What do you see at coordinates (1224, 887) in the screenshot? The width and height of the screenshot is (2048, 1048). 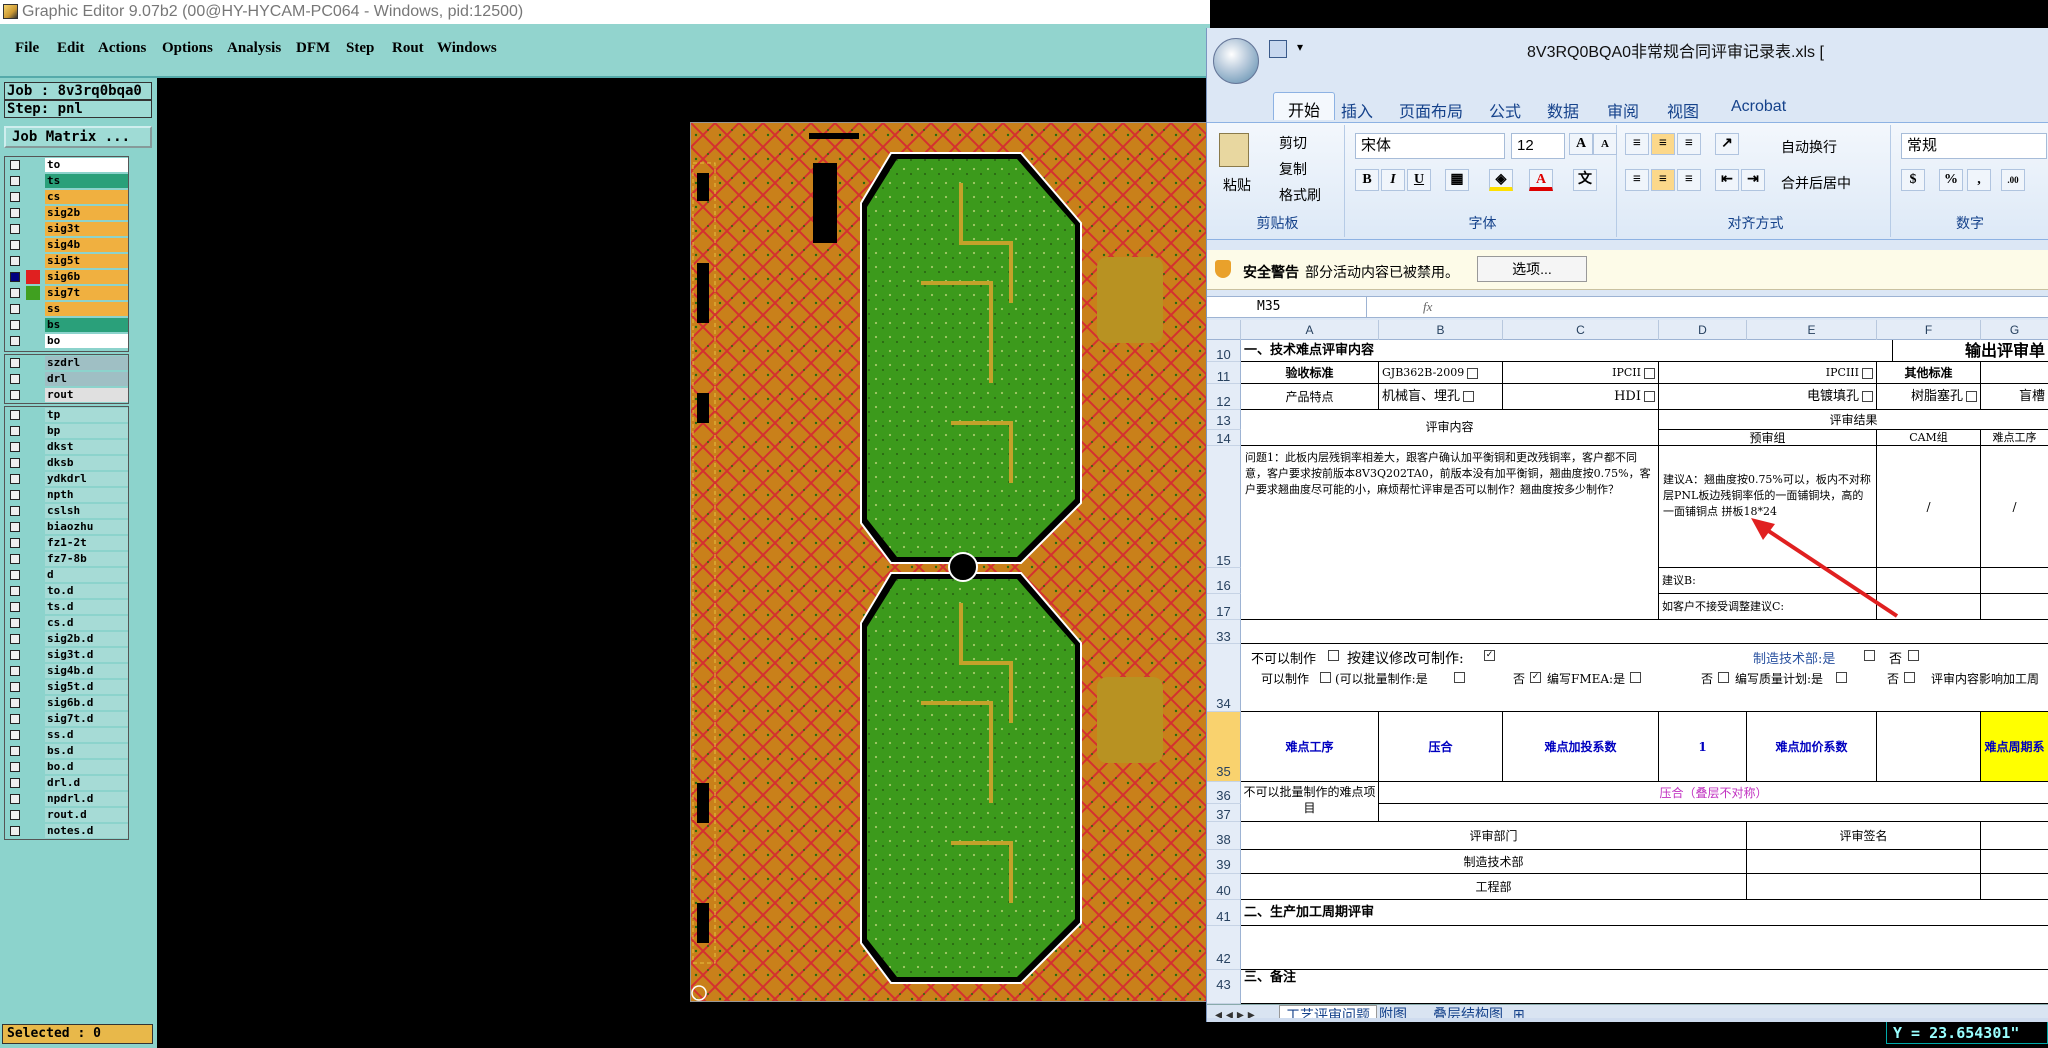 I see `row-header: 40` at bounding box center [1224, 887].